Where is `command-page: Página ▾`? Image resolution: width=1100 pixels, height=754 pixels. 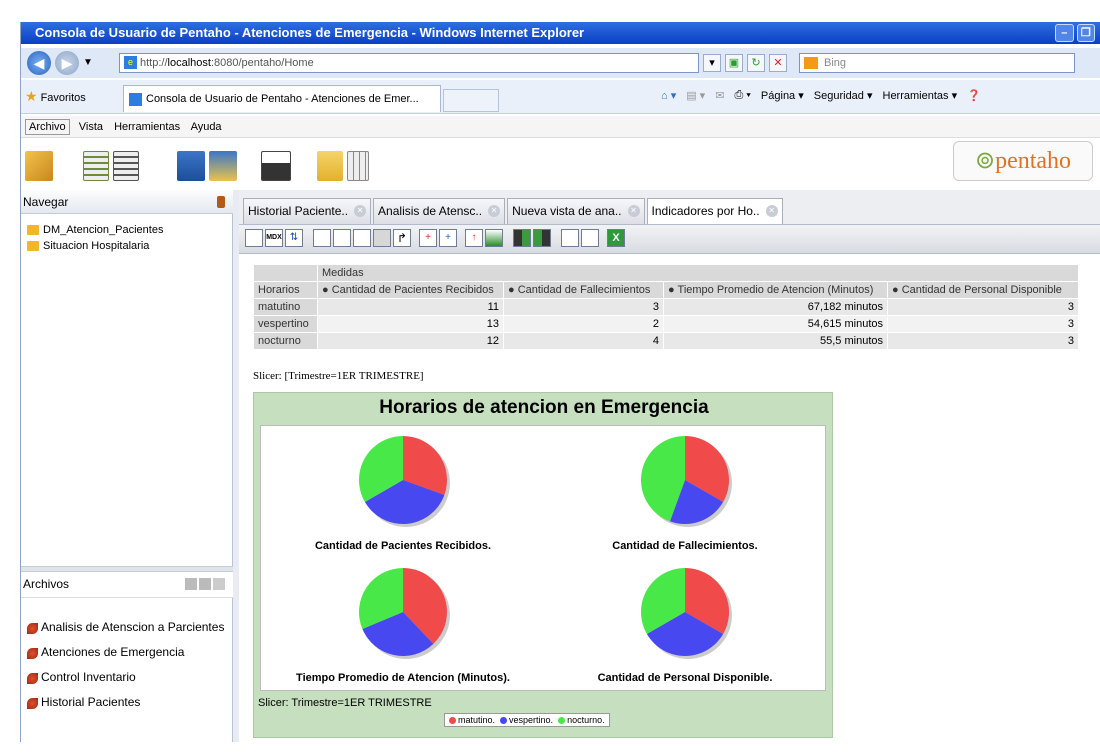
command-page: Página ▾ is located at coordinates (782, 95).